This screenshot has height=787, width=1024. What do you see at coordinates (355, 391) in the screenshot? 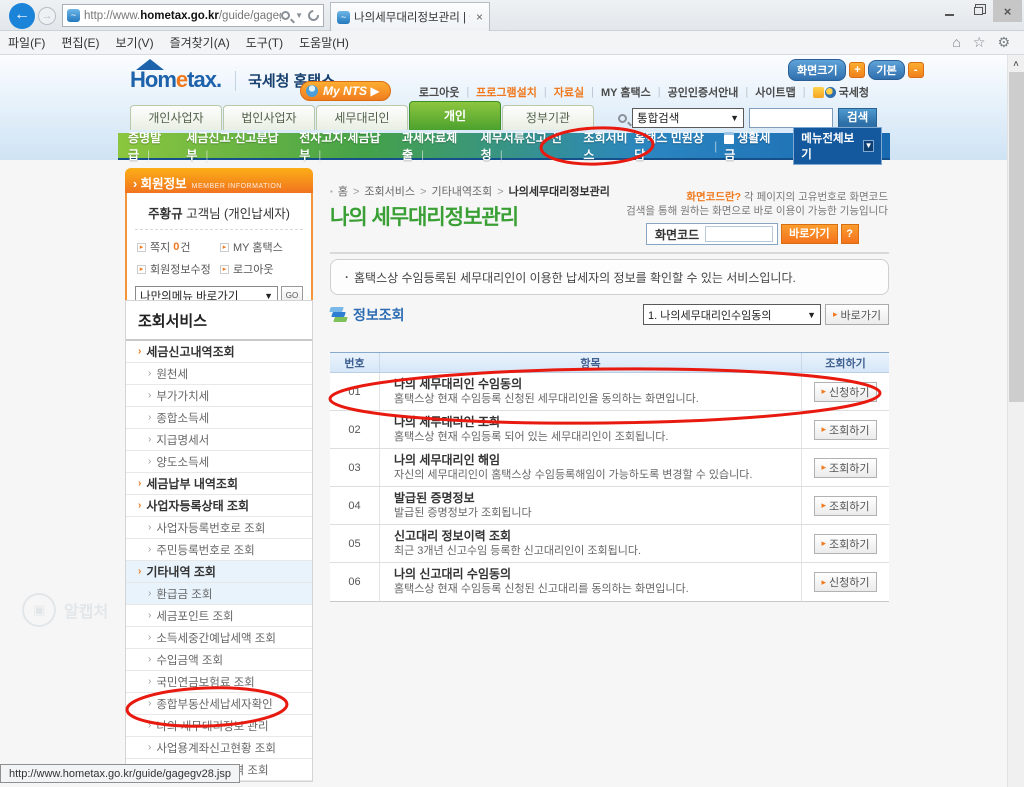
I see `row-number: 01` at bounding box center [355, 391].